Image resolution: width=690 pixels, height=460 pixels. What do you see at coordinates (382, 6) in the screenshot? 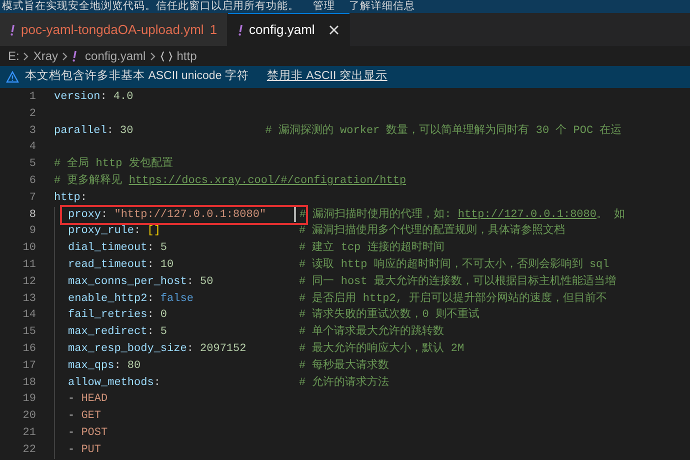
I see `banner-link: 了解详细信息` at bounding box center [382, 6].